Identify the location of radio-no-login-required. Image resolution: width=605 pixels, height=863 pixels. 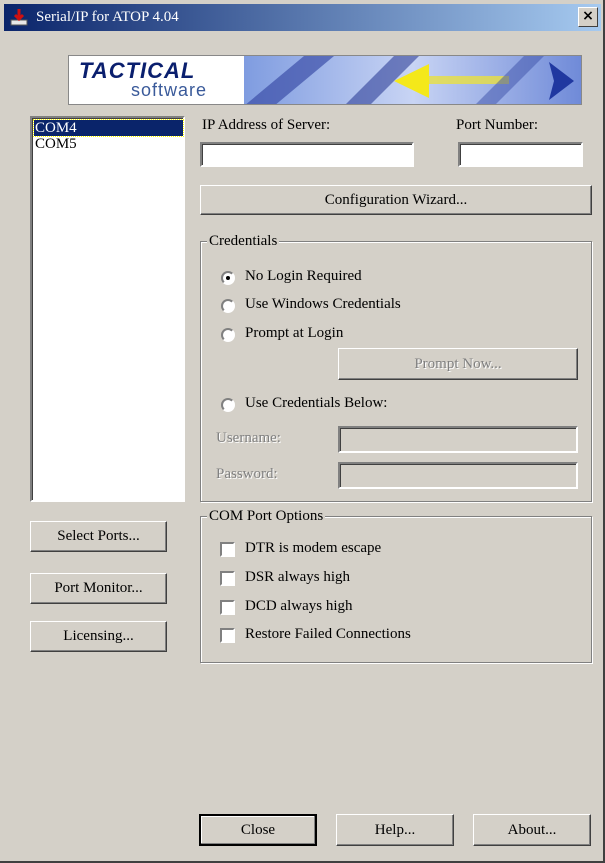
(228, 278).